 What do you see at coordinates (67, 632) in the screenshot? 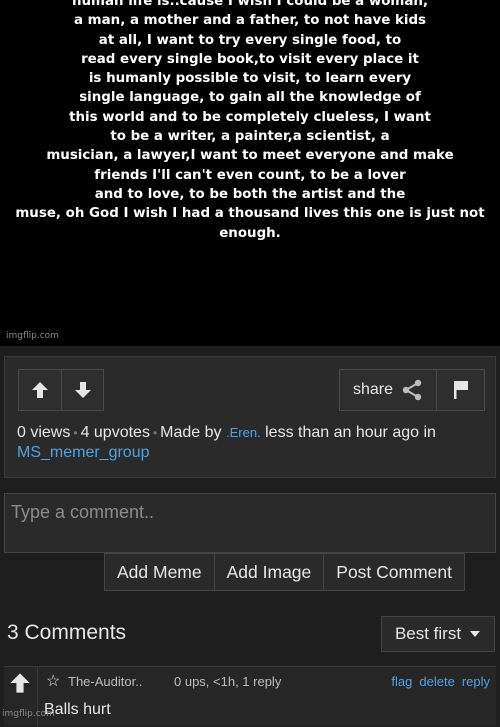
I see `comments-count: 3 Comments` at bounding box center [67, 632].